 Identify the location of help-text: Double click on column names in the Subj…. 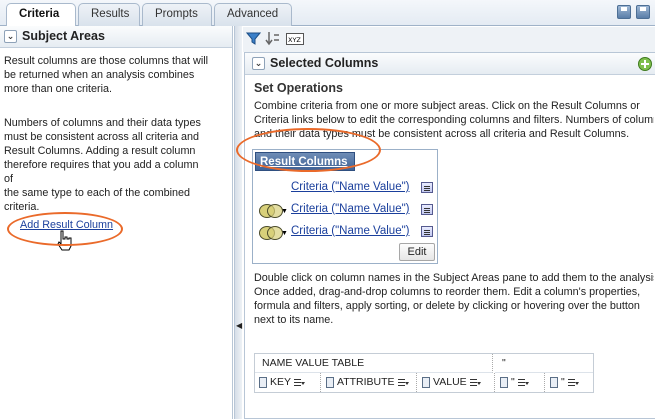
(454, 299).